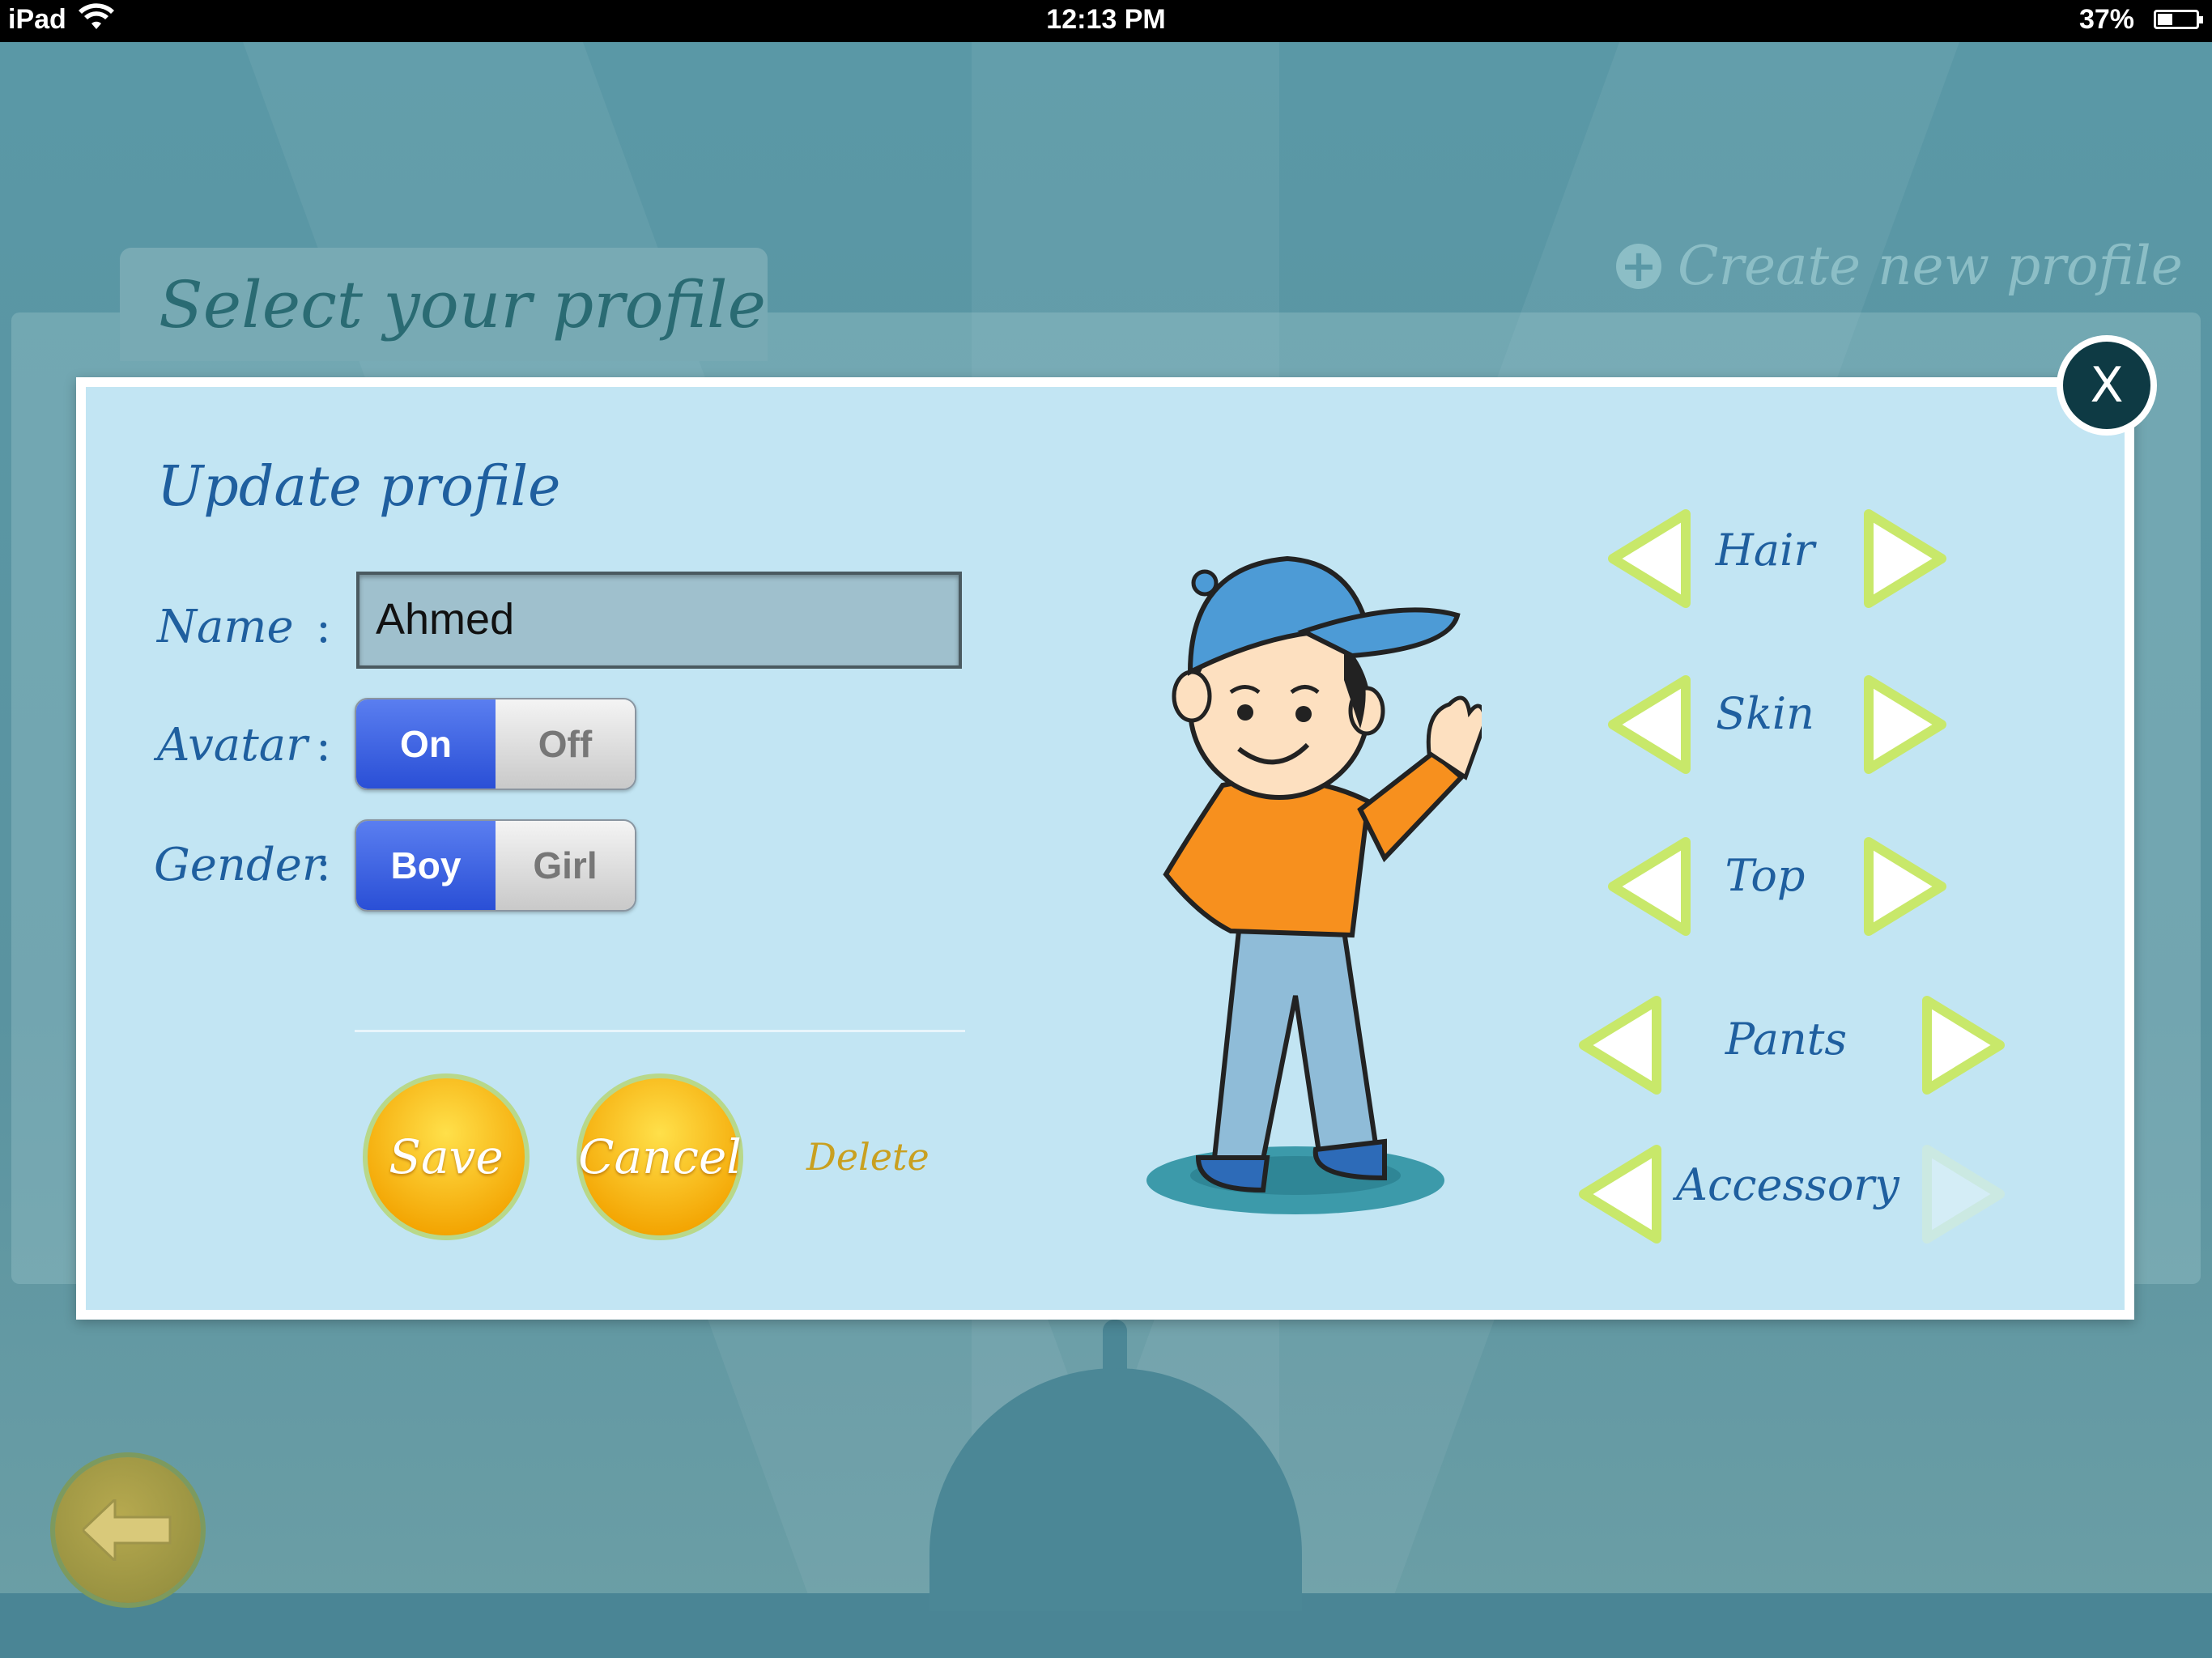 The width and height of the screenshot is (2212, 1658). Describe the element at coordinates (324, 627) in the screenshot. I see `name-colon: :` at that location.